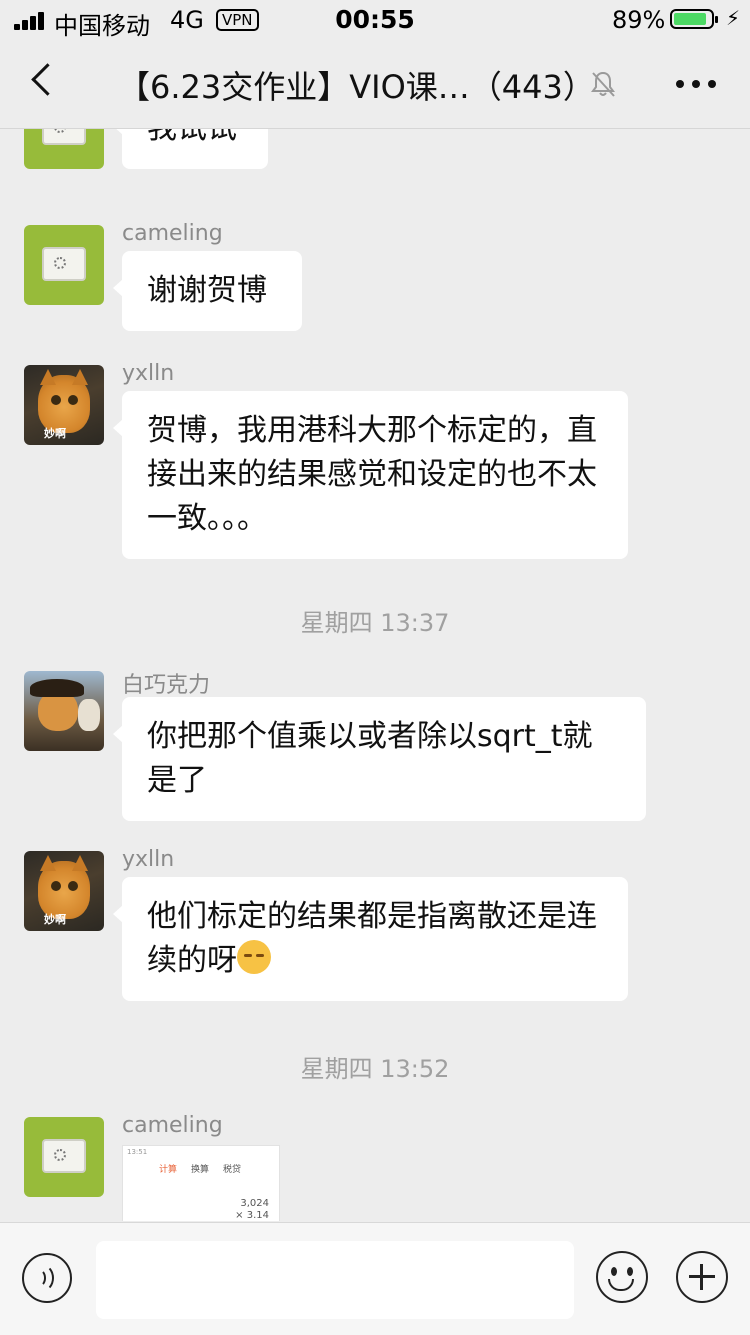 The height and width of the screenshot is (1335, 750). Describe the element at coordinates (207, 291) in the screenshot. I see `message-bubble: 谢谢贺博` at that location.